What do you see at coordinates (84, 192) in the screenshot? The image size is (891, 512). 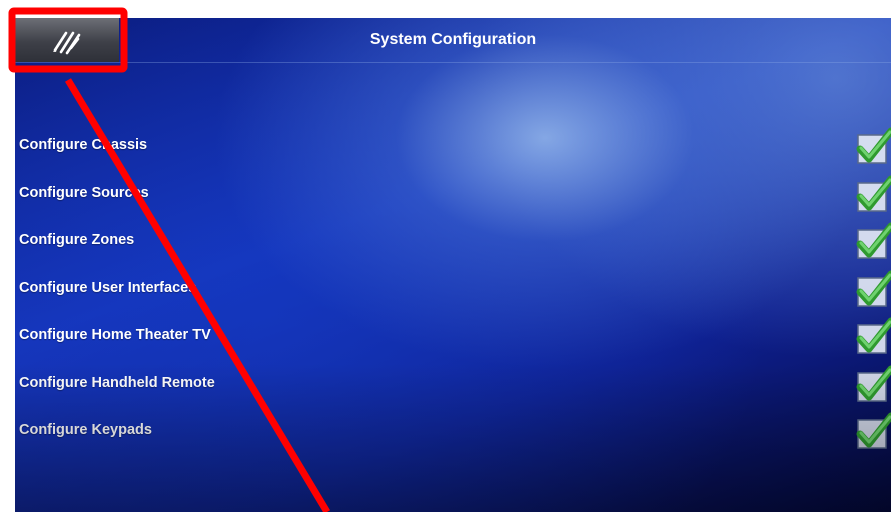 I see `config-item-label: Configure Sources` at bounding box center [84, 192].